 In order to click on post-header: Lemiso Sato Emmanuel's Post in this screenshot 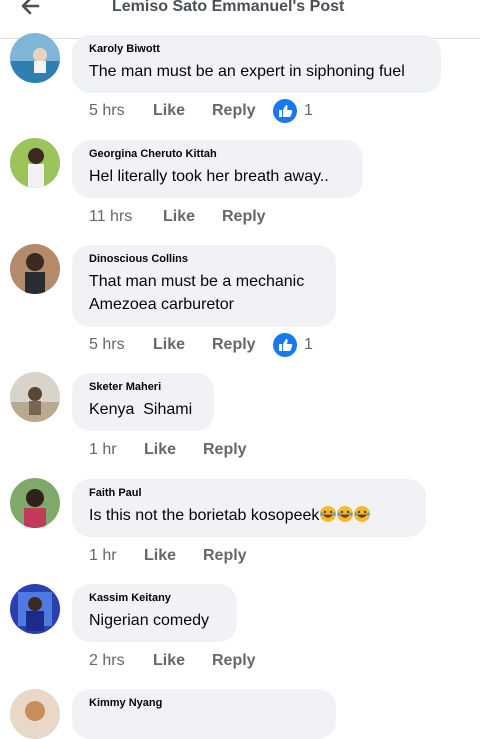, I will do `click(240, 19)`.